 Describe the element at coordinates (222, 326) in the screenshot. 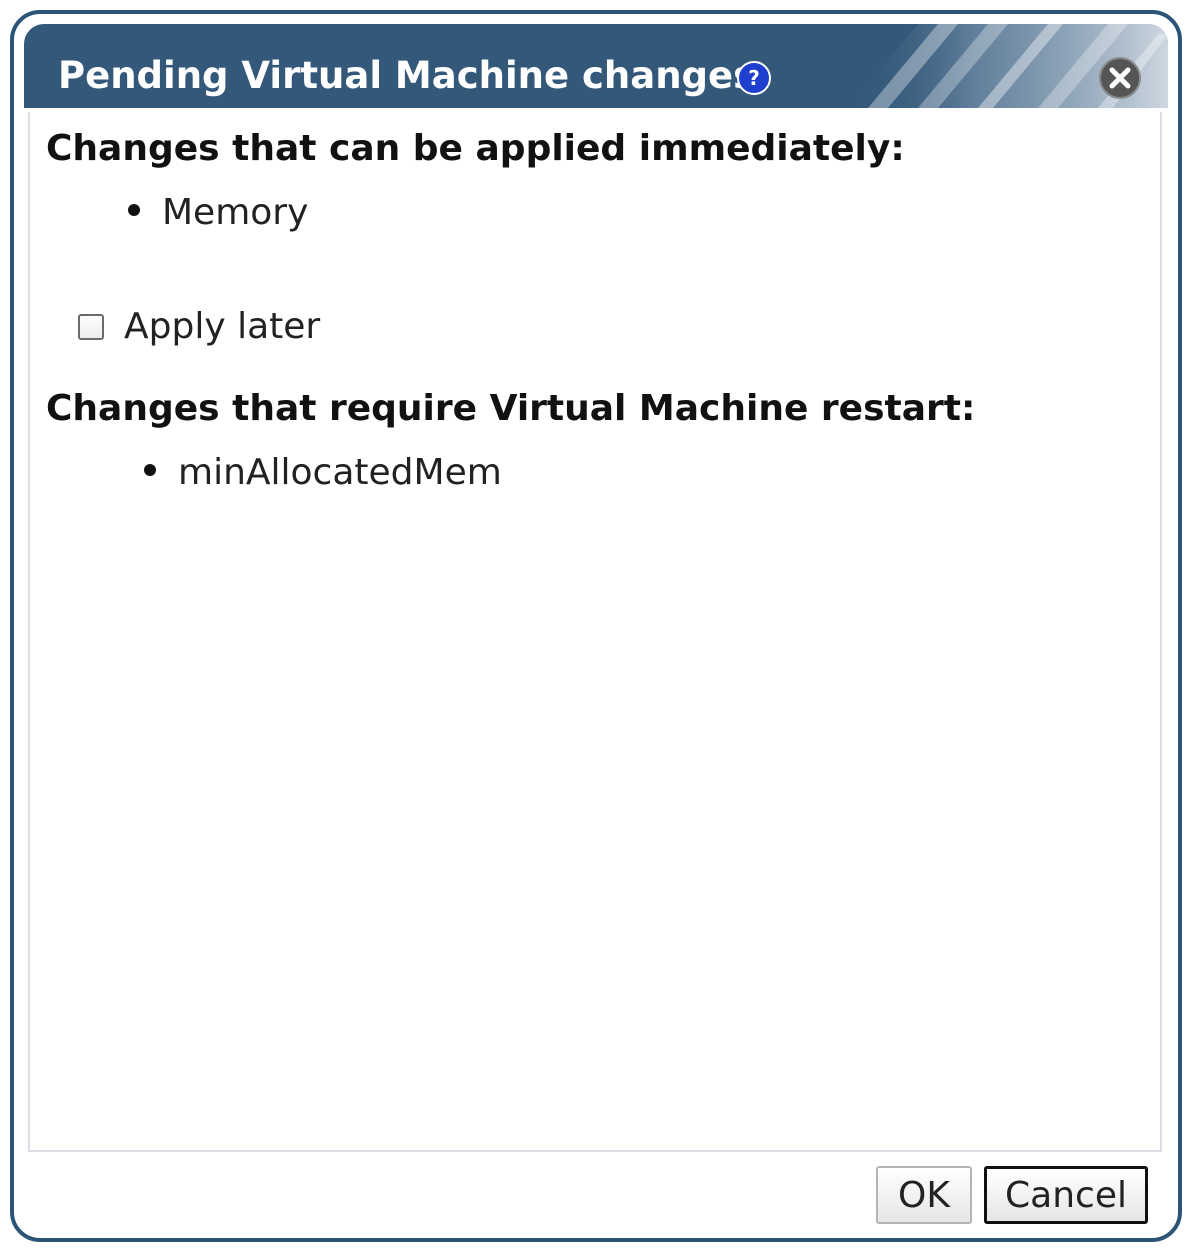

I see `apply-later-label: Apply later` at that location.